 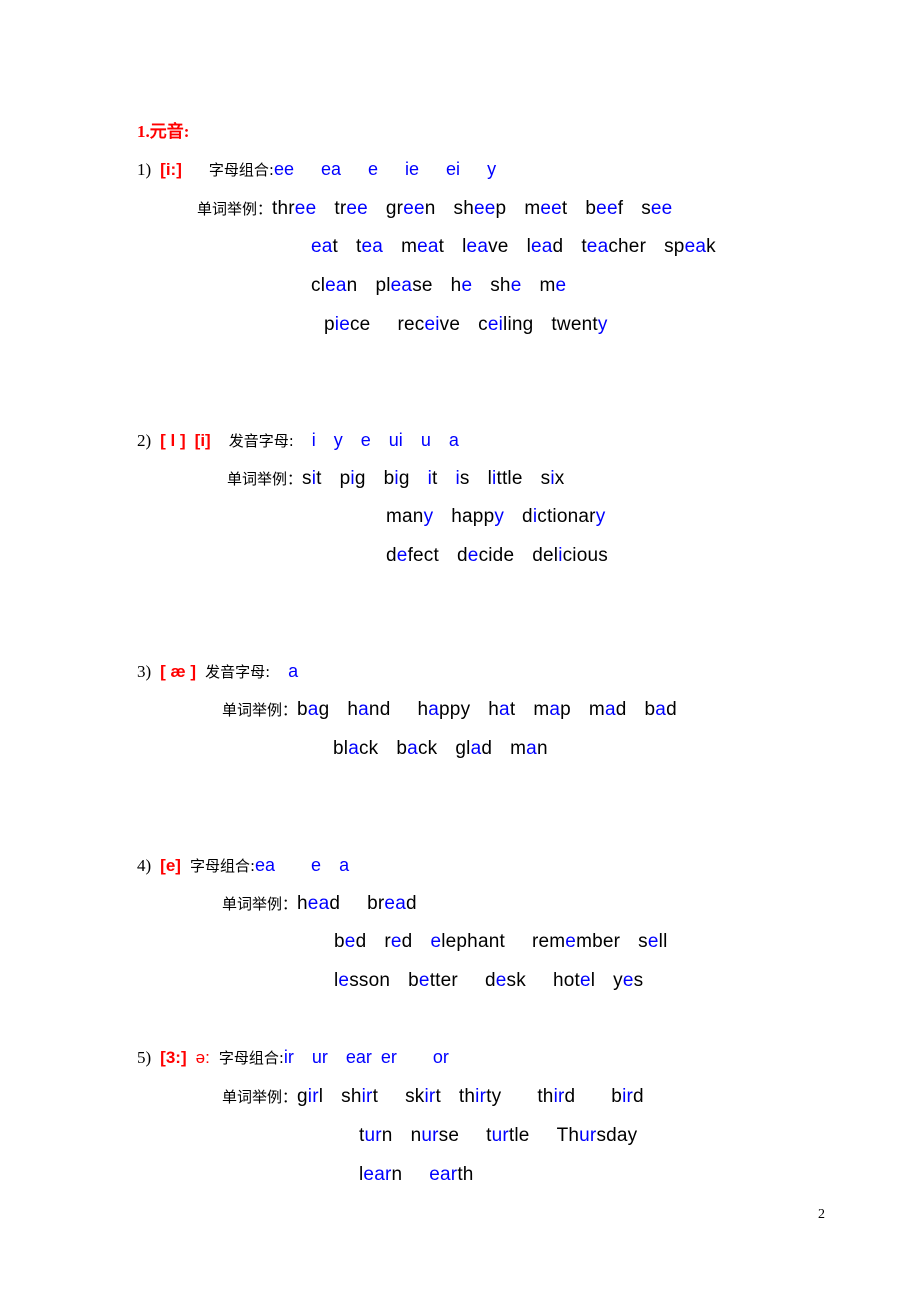 I want to click on phonetic-symbol: [ l ], so click(x=173, y=440).